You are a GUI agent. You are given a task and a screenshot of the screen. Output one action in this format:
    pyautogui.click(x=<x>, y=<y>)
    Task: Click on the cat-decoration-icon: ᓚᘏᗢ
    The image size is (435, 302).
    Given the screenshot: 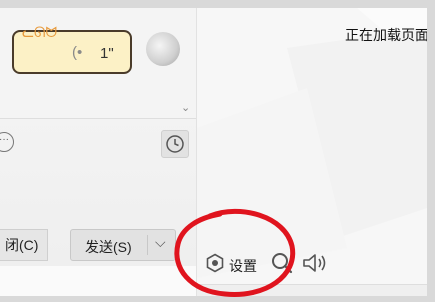 What is the action you would take?
    pyautogui.click(x=40, y=32)
    